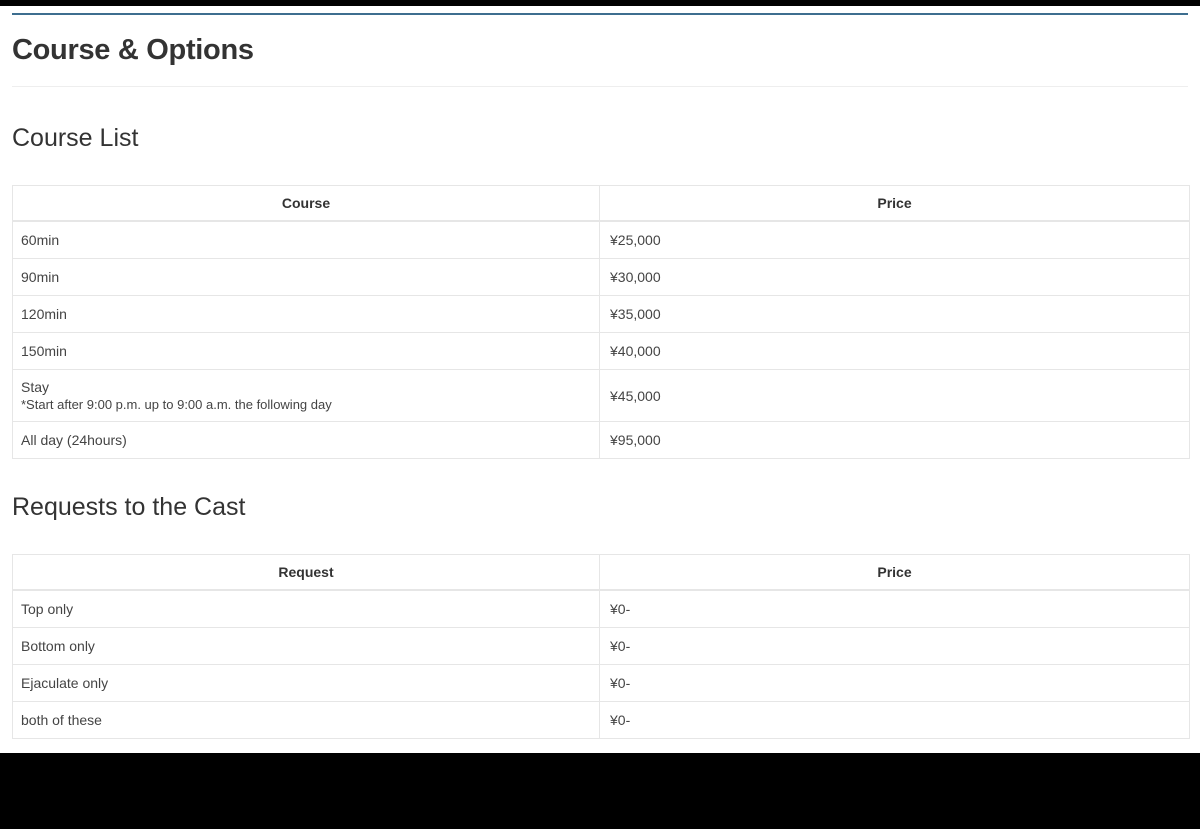 The image size is (1200, 829). I want to click on table-row: Bottom only ¥0-, so click(601, 646).